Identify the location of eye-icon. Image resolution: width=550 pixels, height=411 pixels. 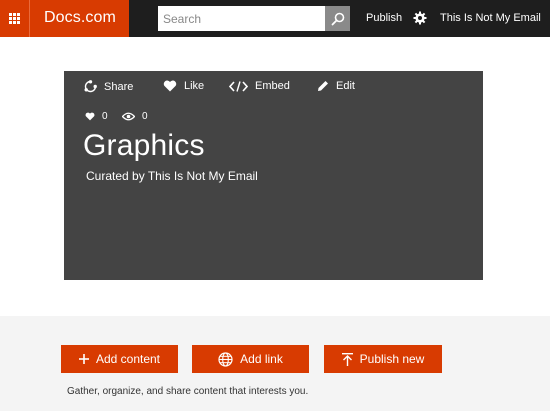
(128, 116).